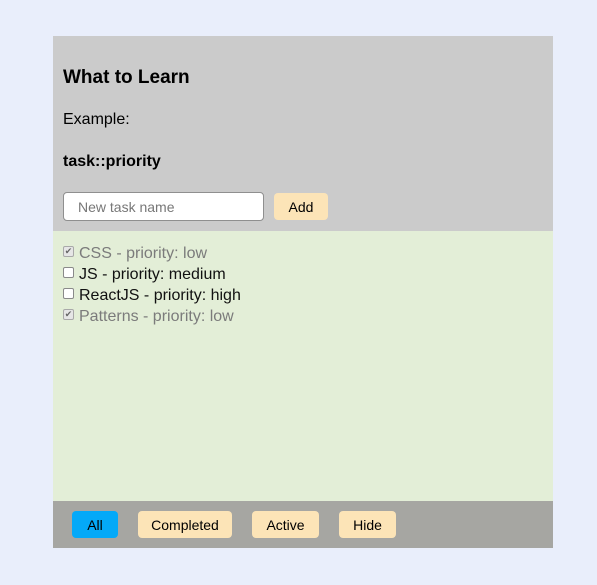 The width and height of the screenshot is (597, 585). I want to click on task-label: ReactJS - priority: high, so click(160, 295).